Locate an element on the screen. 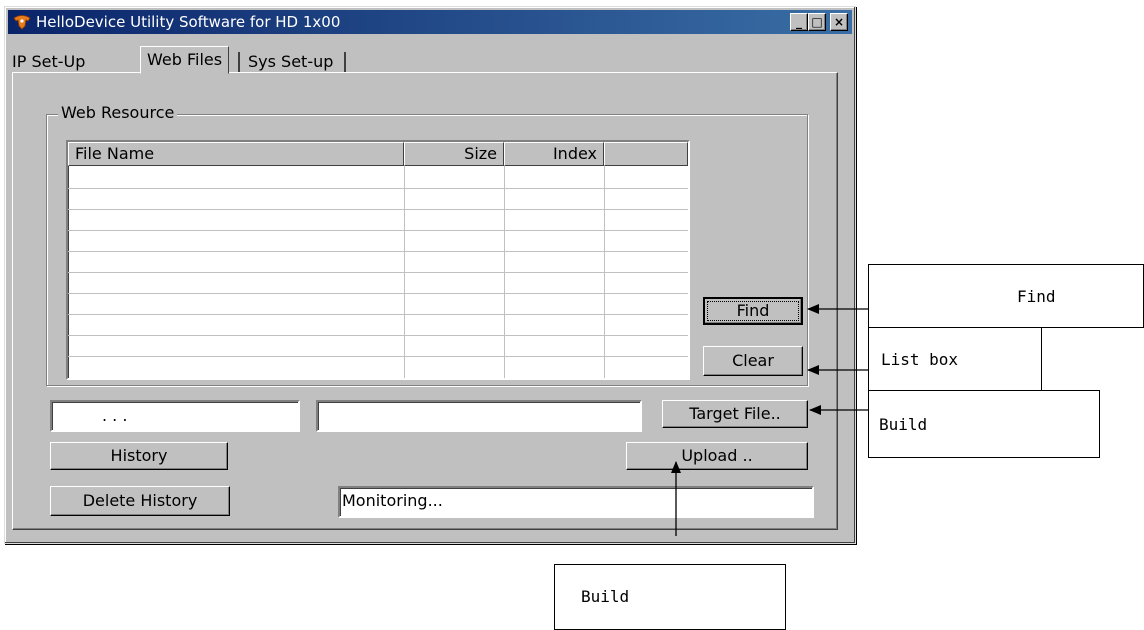 The height and width of the screenshot is (630, 1144). callout-find-label: Find is located at coordinates (1036, 296).